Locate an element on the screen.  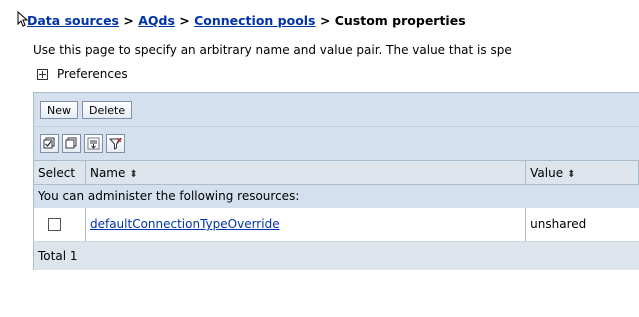
column-header-name: Name ⬍ is located at coordinates (305, 172).